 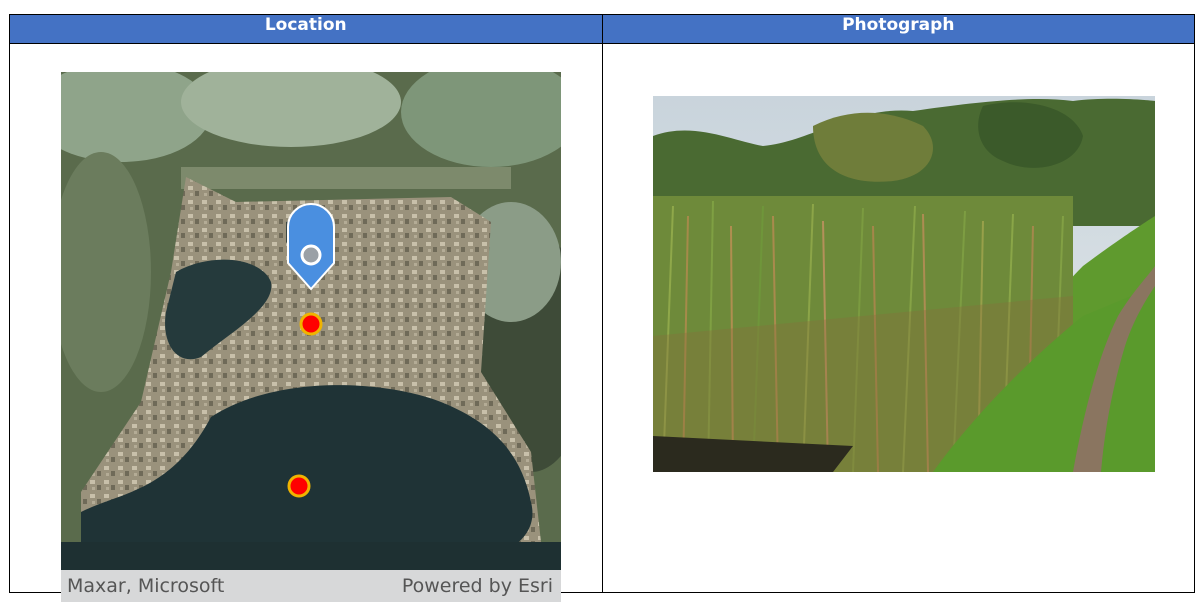 I want to click on map-attribution-bar: Maxar, Microsoft Powered by Esri, so click(x=311, y=586).